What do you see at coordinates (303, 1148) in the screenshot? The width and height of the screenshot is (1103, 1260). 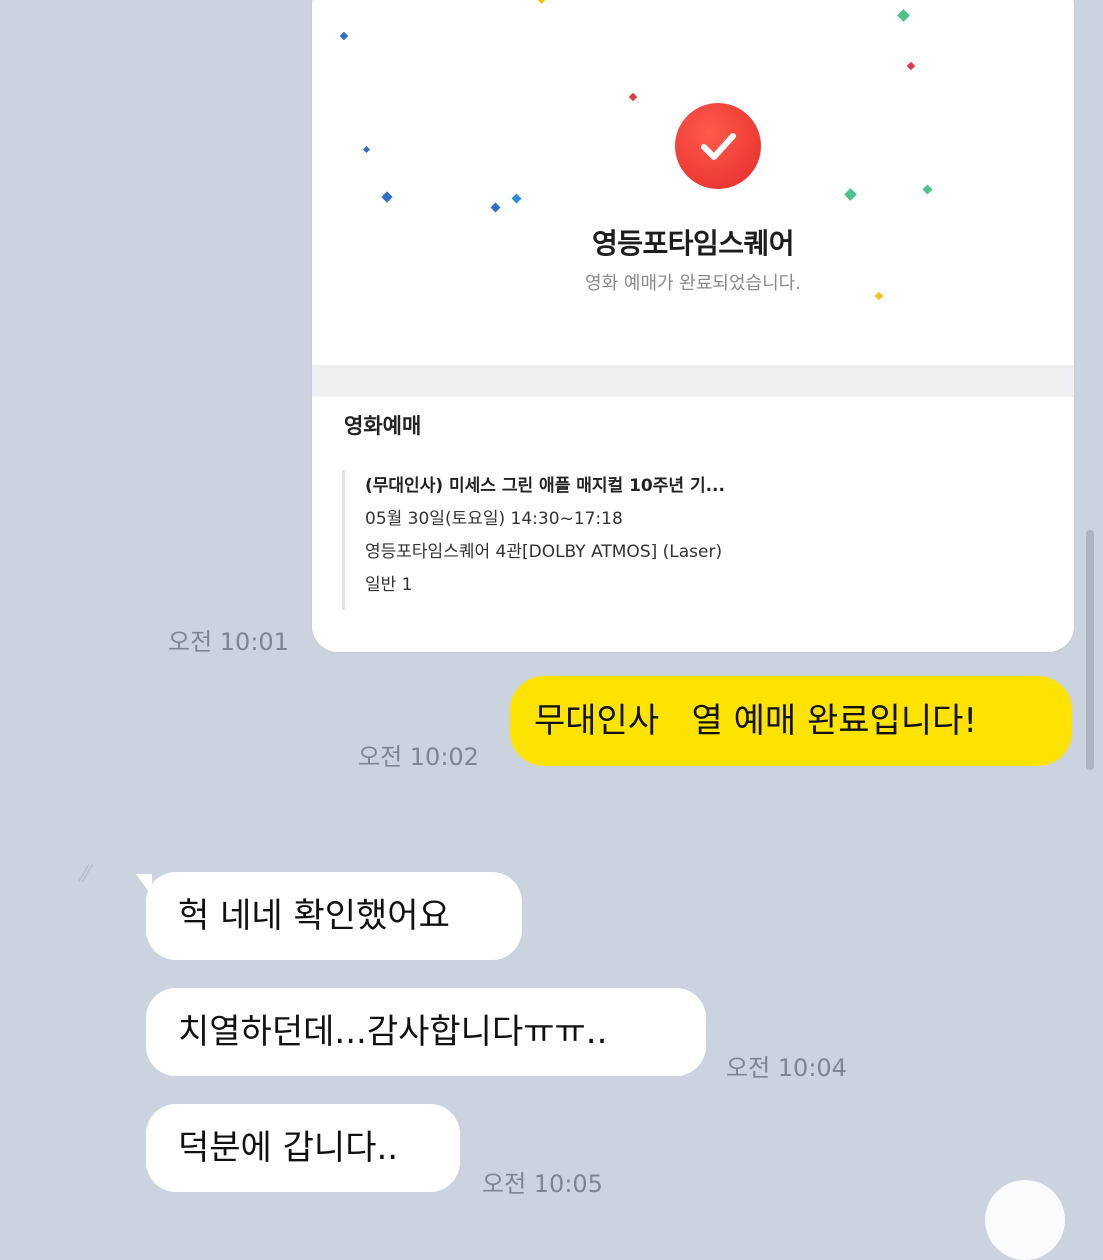 I see `other-message-bubble: 덕분에 갑니다..` at bounding box center [303, 1148].